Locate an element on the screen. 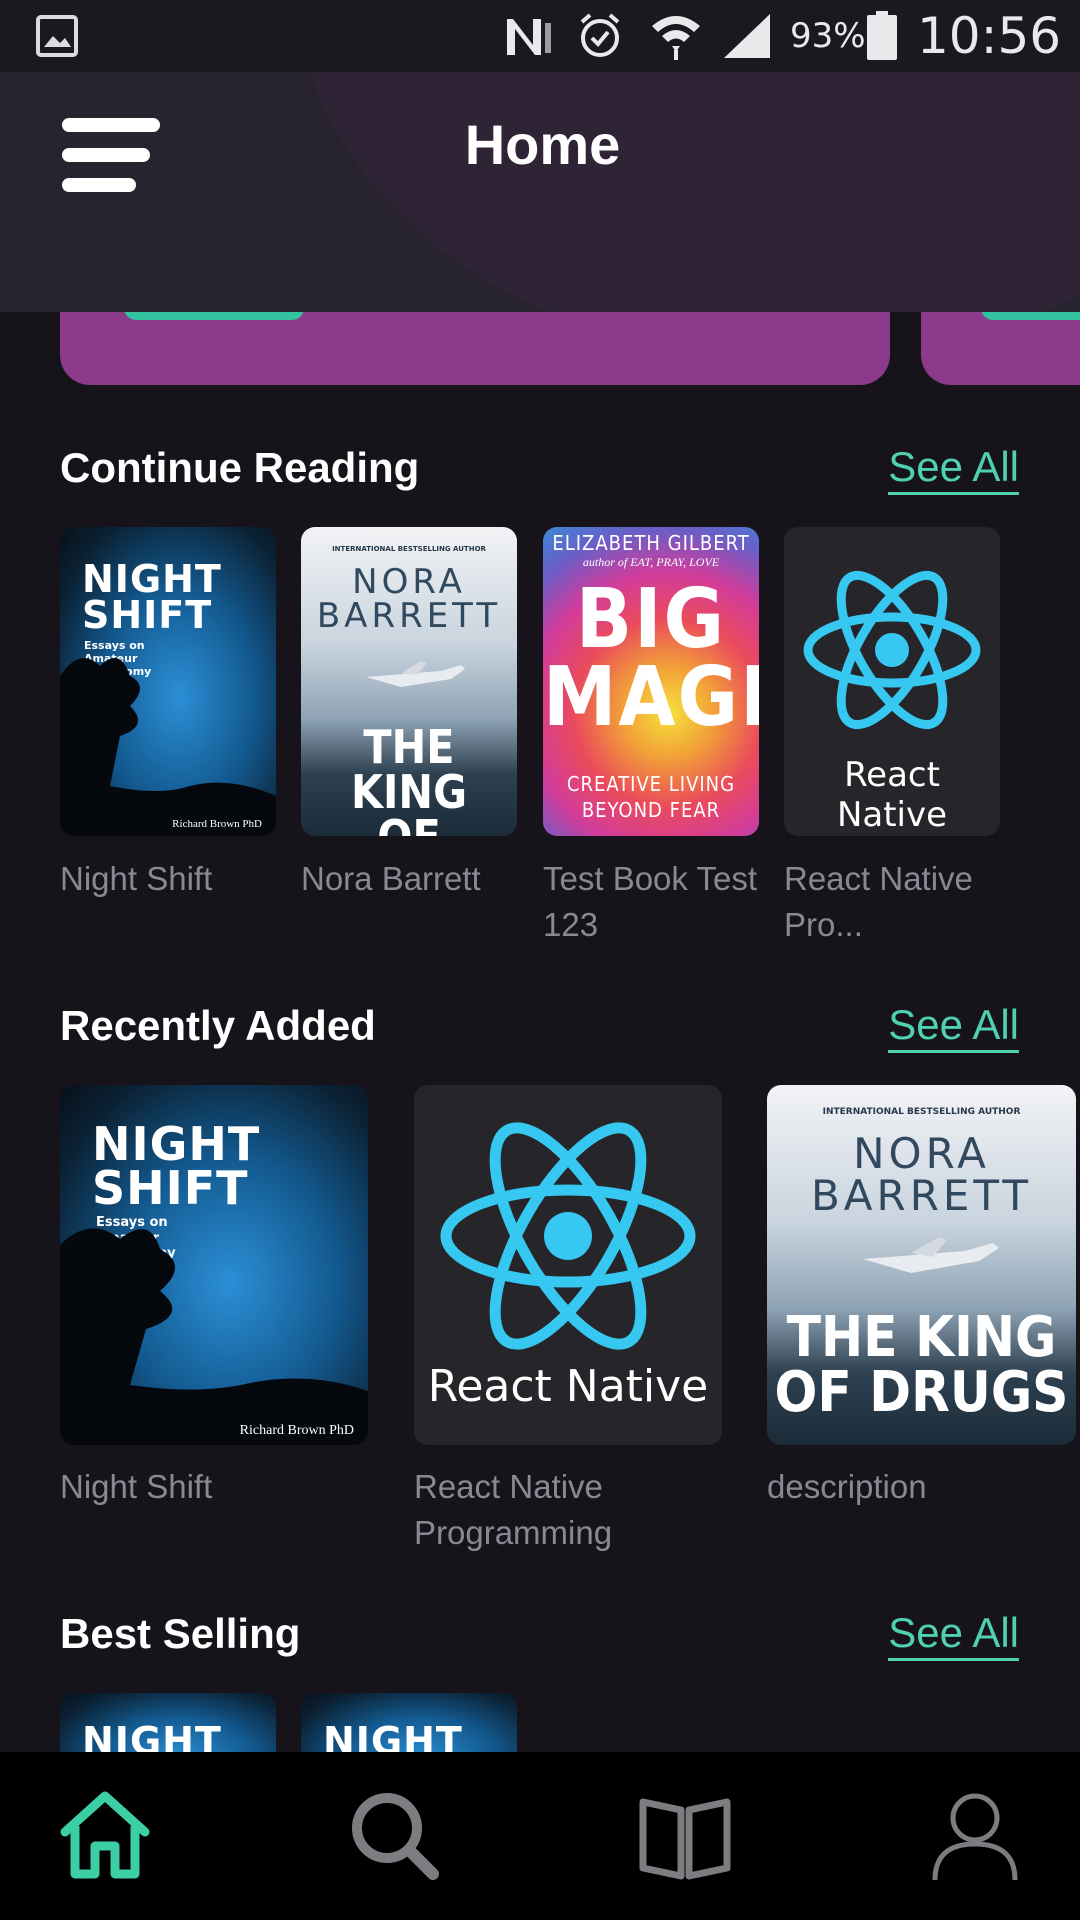  wifi-icon is located at coordinates (676, 36).